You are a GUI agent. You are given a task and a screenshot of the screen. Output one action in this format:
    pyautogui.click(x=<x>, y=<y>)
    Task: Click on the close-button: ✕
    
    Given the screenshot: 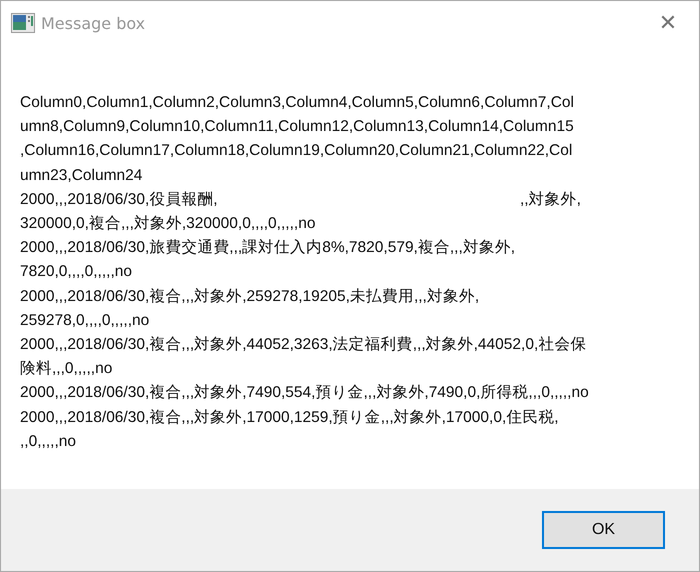 What is the action you would take?
    pyautogui.click(x=668, y=23)
    